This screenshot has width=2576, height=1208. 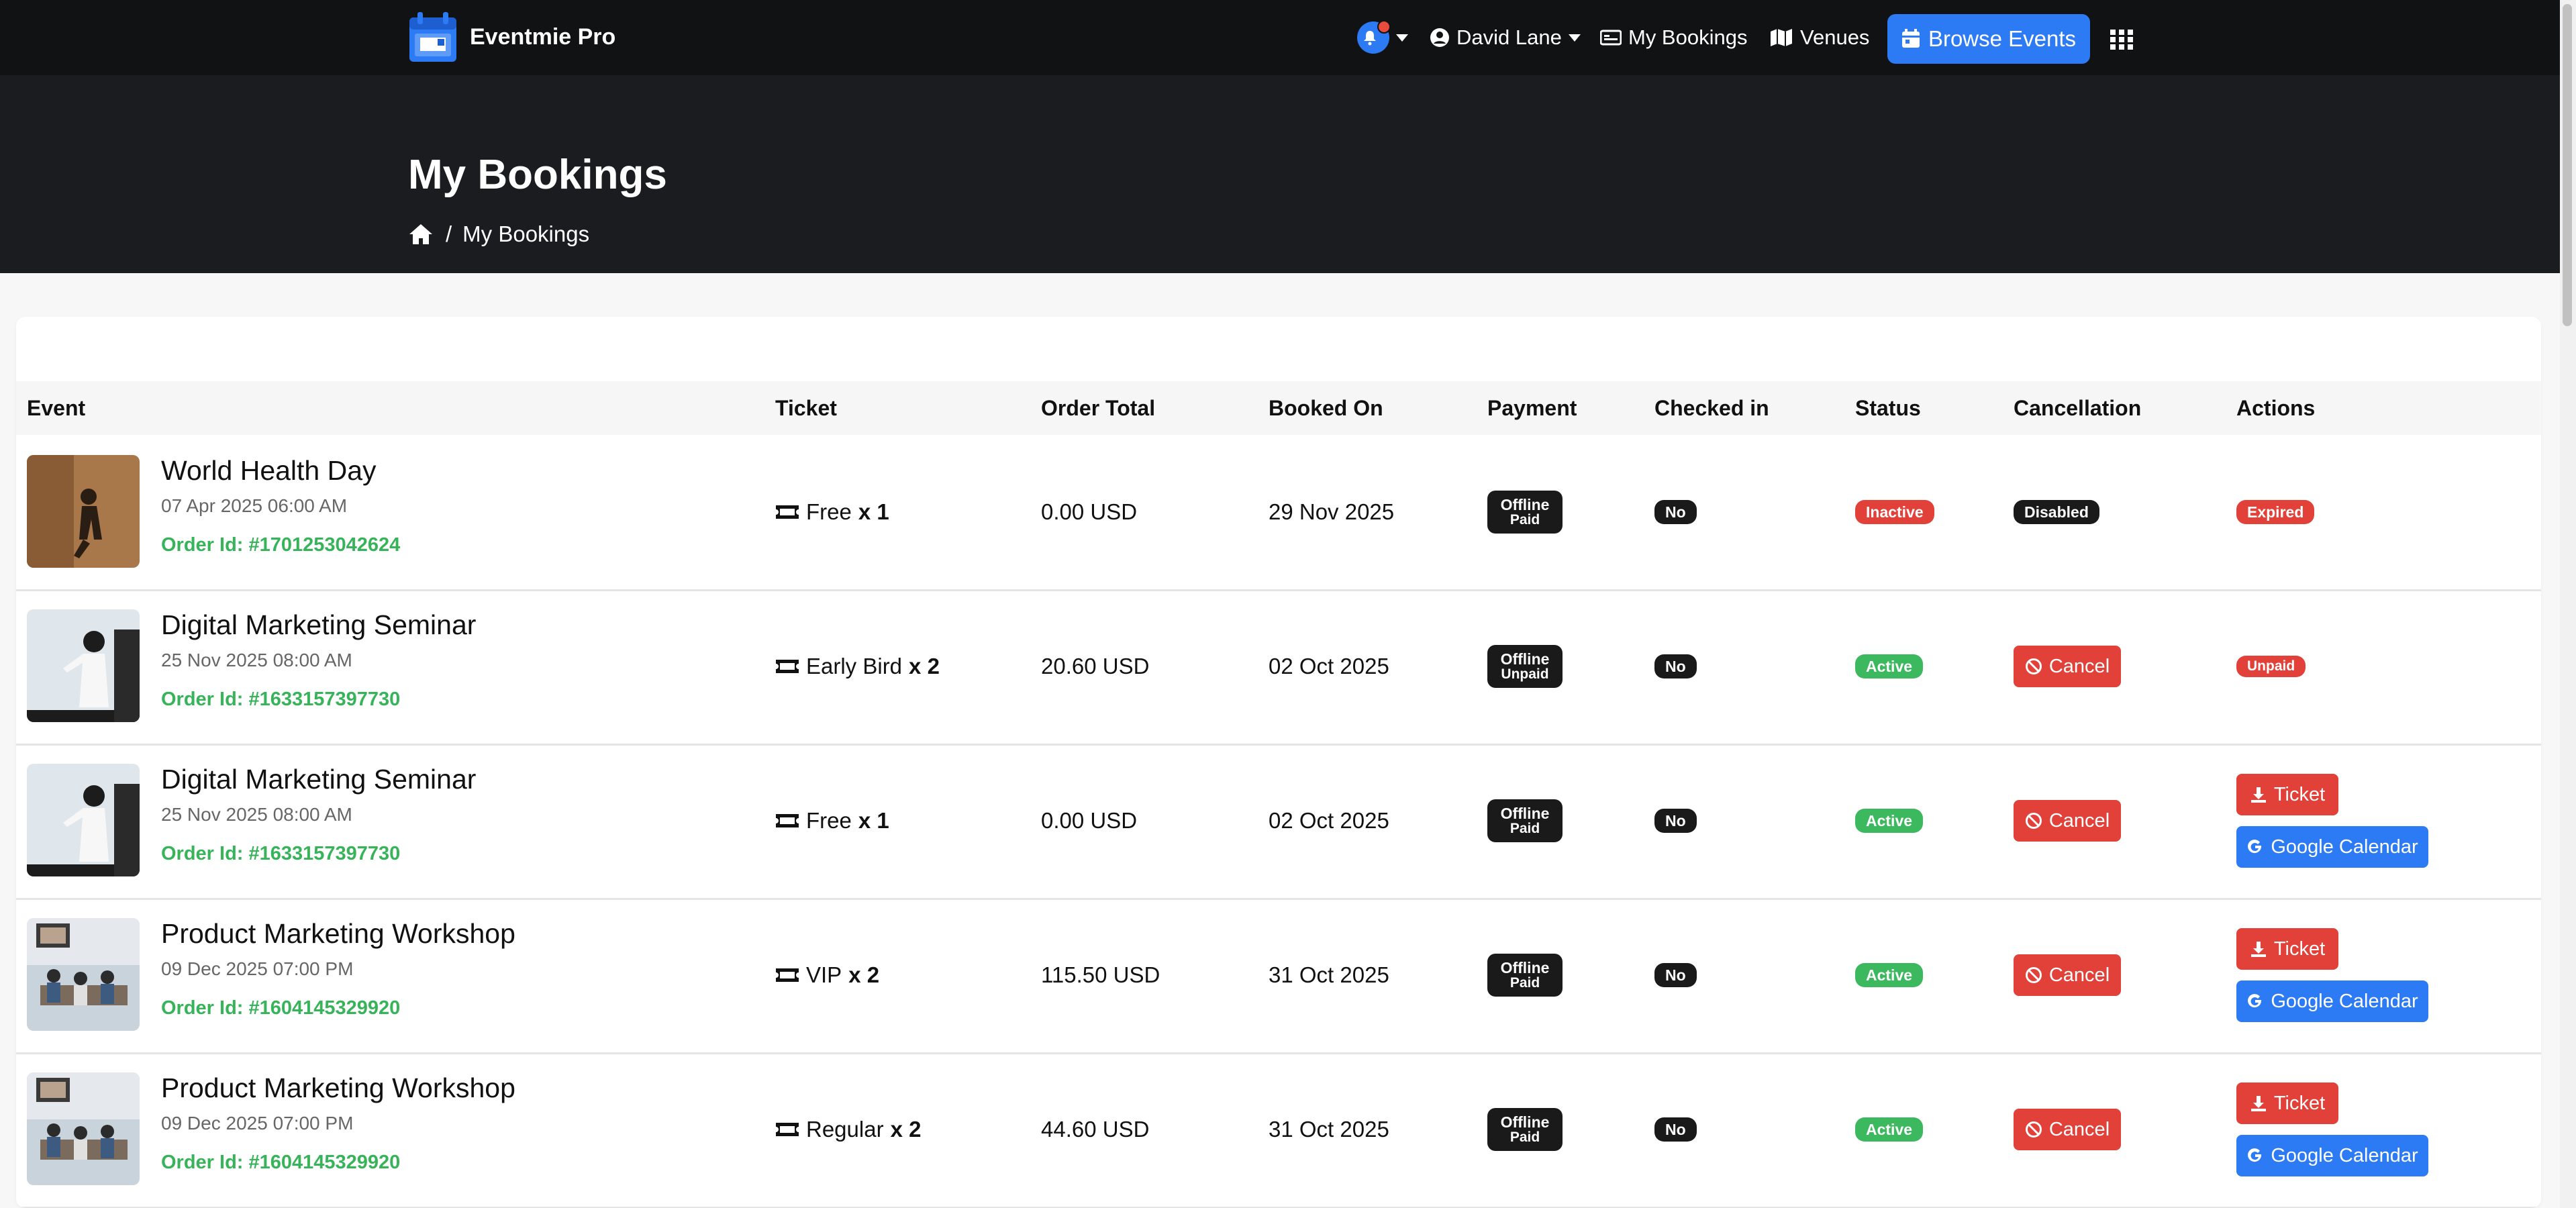 What do you see at coordinates (1374, 37) in the screenshot?
I see `bell-icon` at bounding box center [1374, 37].